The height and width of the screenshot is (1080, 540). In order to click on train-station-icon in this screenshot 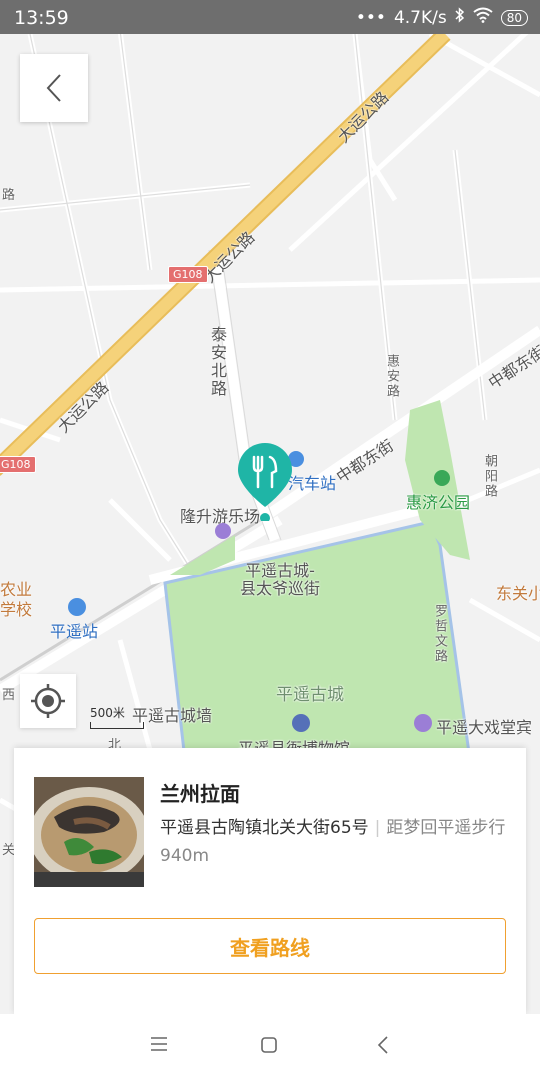, I will do `click(77, 607)`.